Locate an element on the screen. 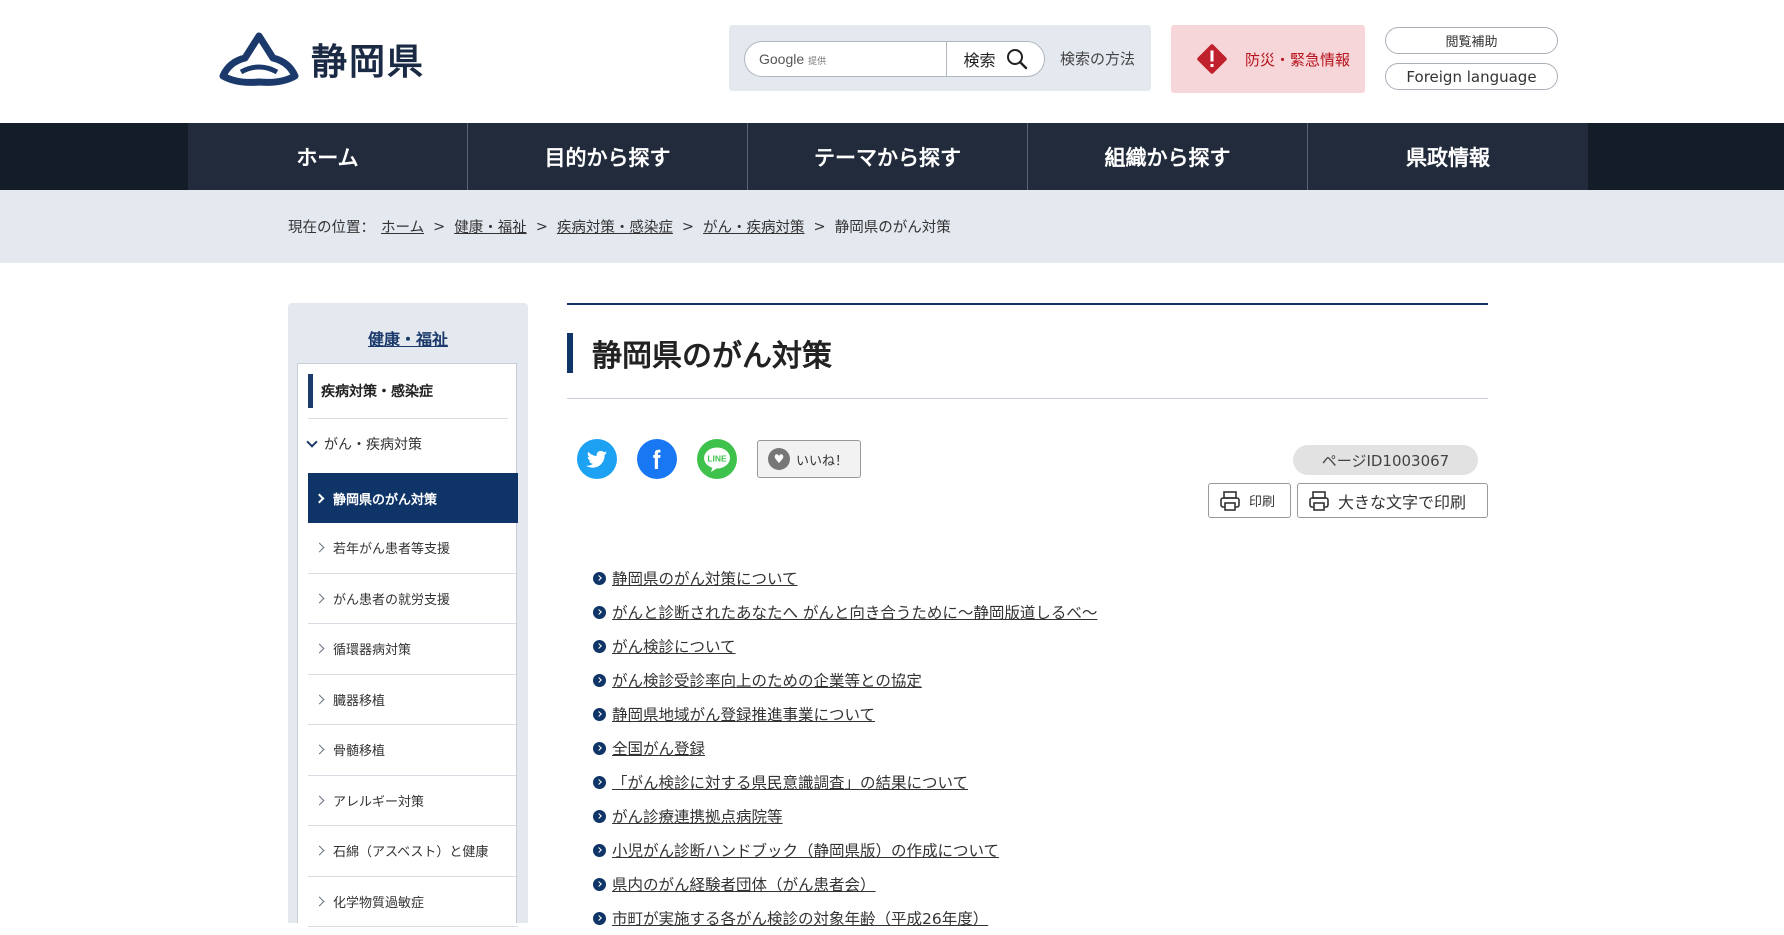 This screenshot has width=1784, height=935. print-large-label: 大きな文字で印刷 is located at coordinates (1402, 502).